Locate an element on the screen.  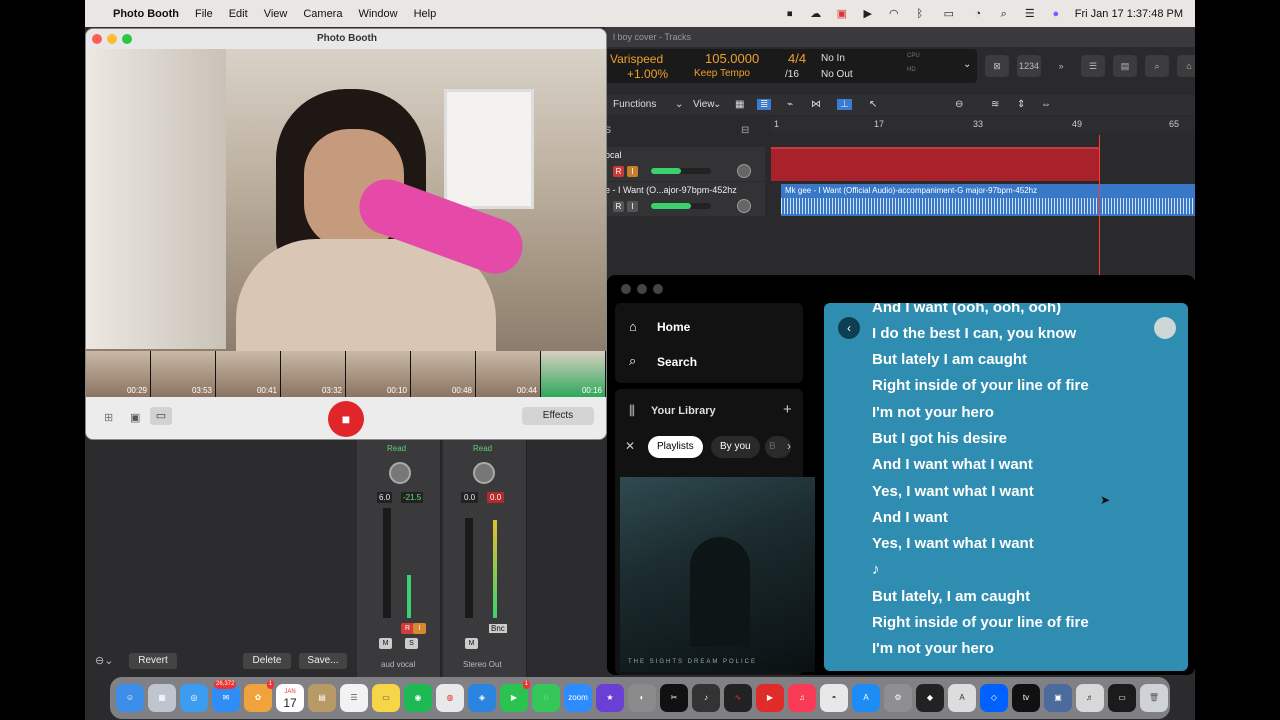
gamecenter-icon: ◐ is located at coordinates (642, 698).